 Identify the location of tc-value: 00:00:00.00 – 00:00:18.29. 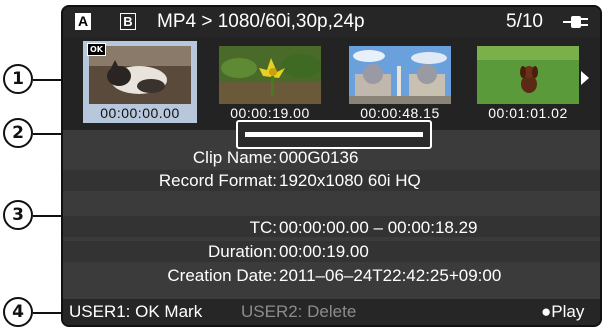
(378, 227).